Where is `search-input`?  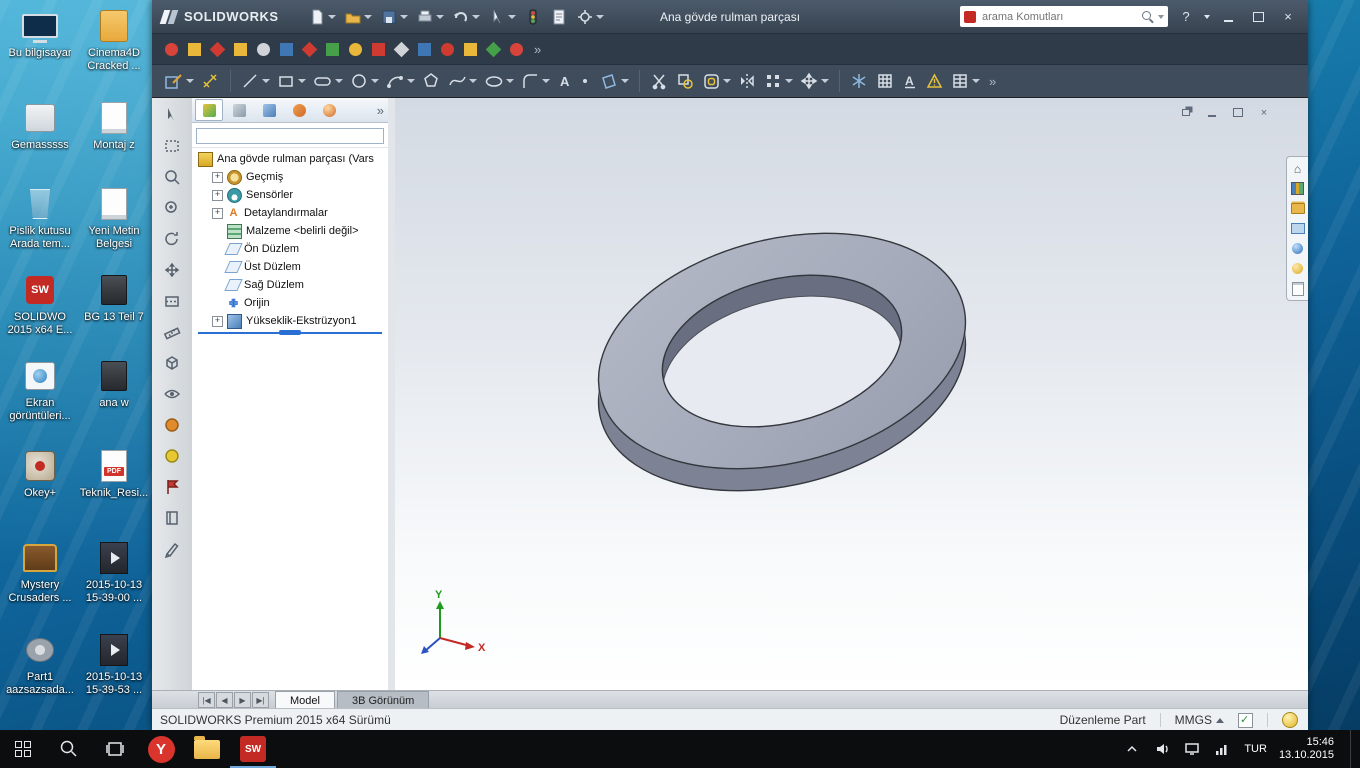
search-input is located at coordinates (1059, 16).